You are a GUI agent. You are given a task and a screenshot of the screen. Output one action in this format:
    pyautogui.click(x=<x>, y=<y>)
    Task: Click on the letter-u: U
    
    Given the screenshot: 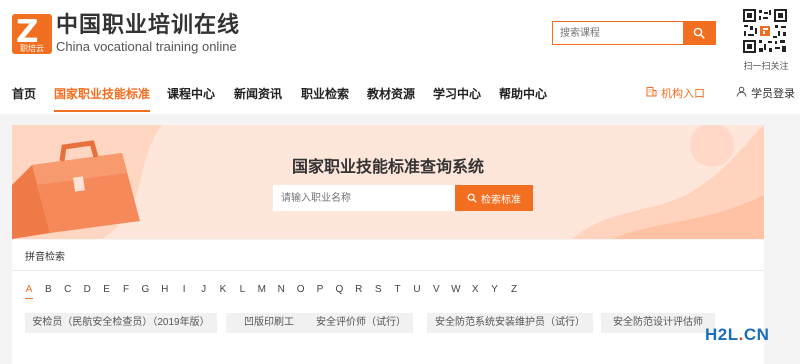 What is the action you would take?
    pyautogui.click(x=417, y=289)
    